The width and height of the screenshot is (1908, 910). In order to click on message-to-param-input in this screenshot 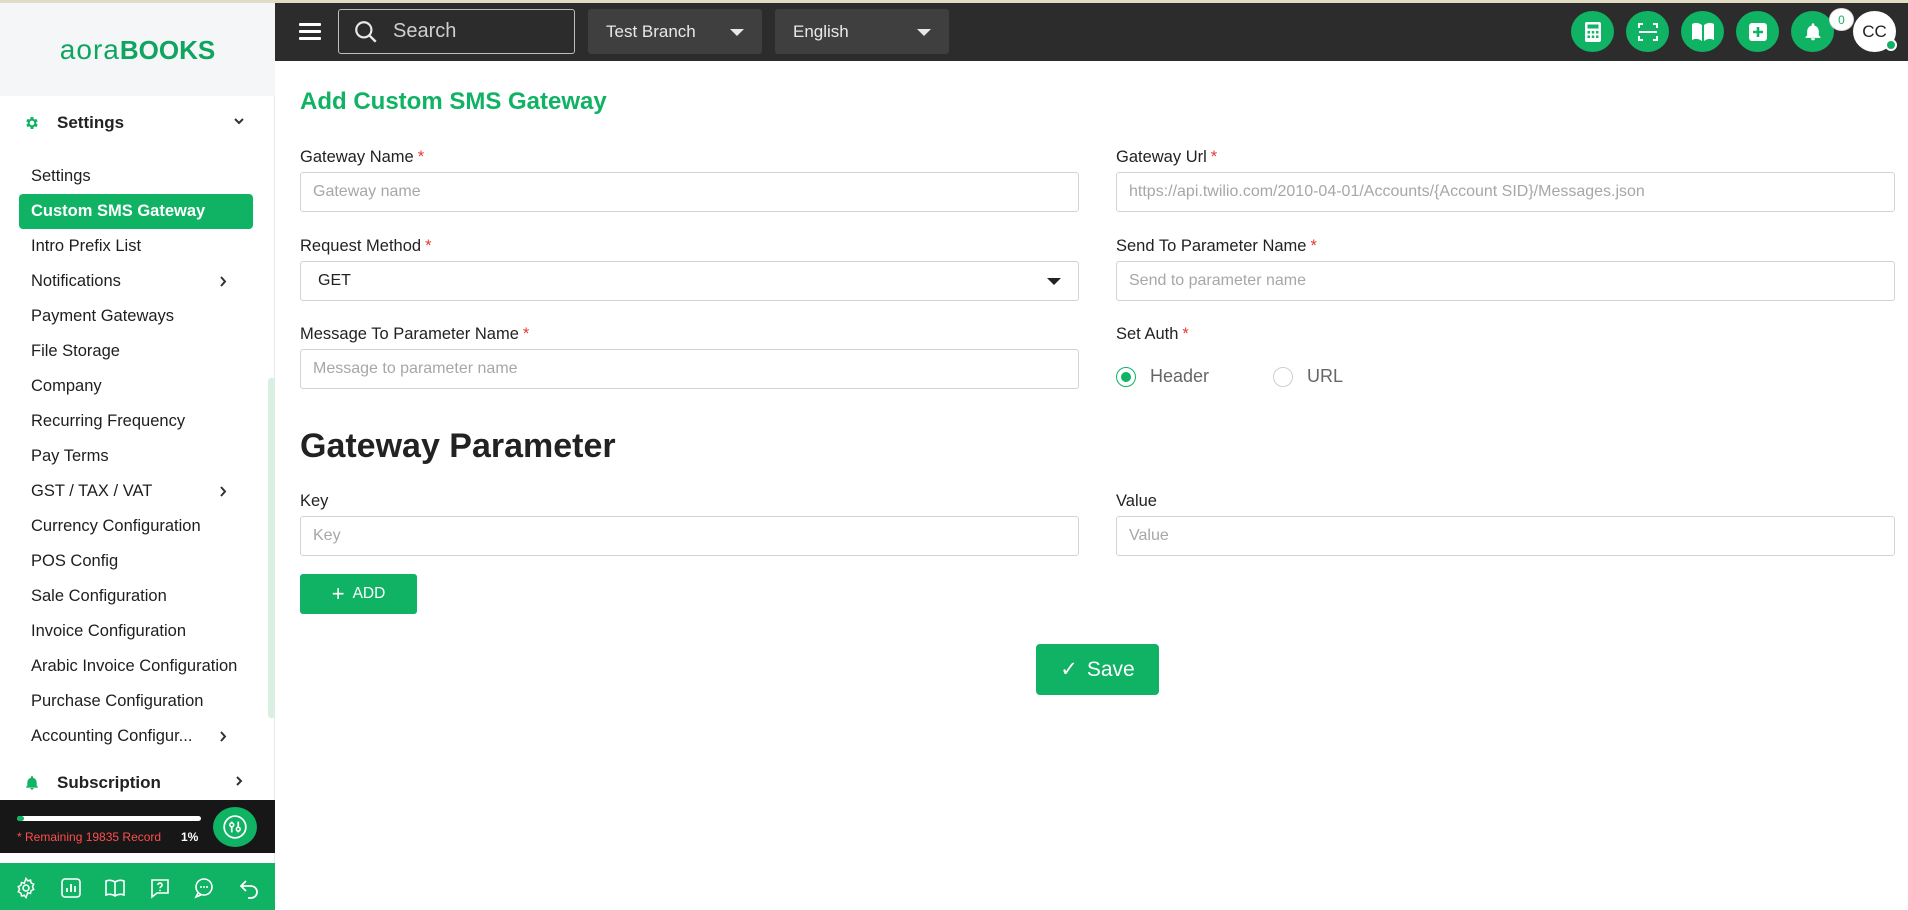, I will do `click(689, 369)`.